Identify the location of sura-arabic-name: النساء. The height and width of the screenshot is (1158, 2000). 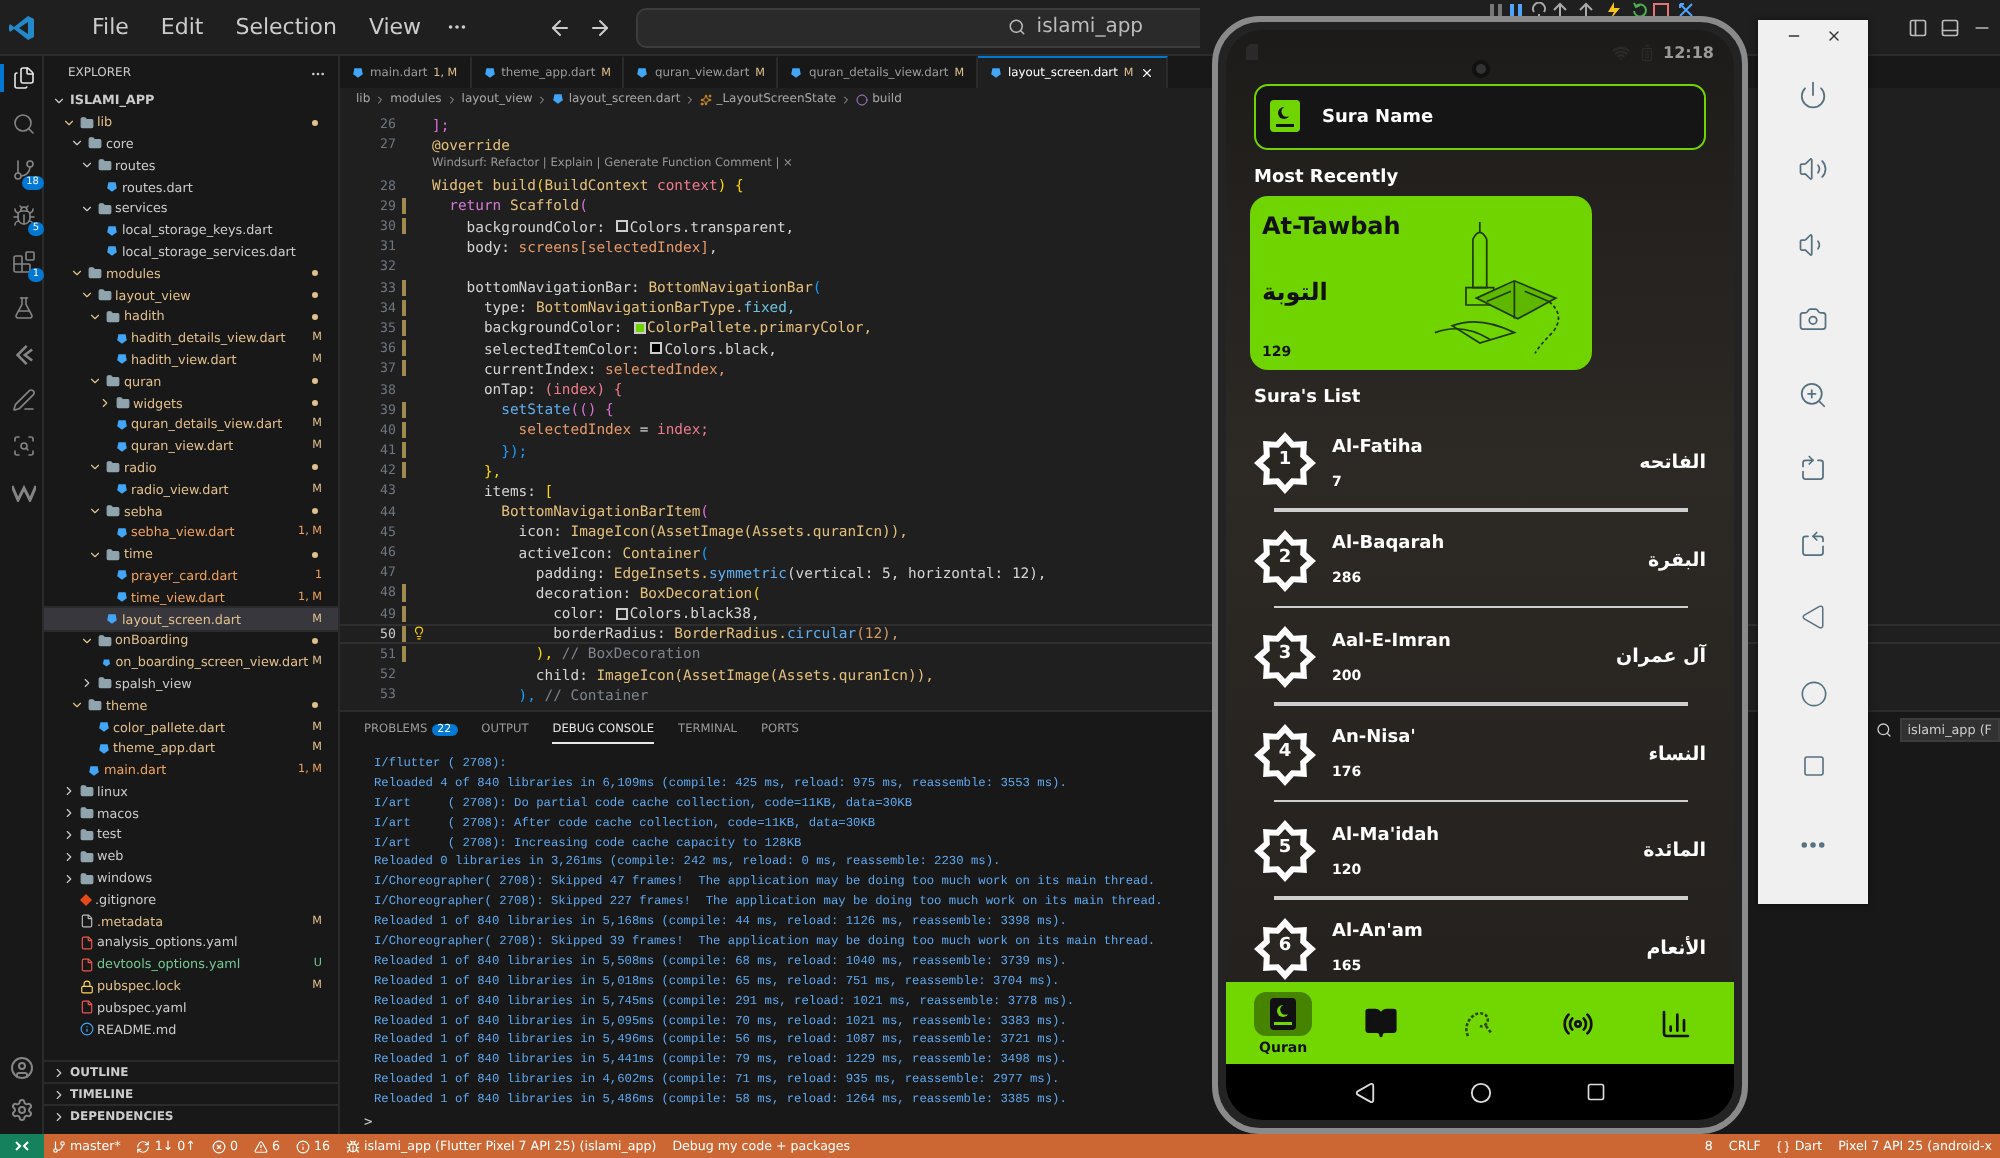
(1677, 754).